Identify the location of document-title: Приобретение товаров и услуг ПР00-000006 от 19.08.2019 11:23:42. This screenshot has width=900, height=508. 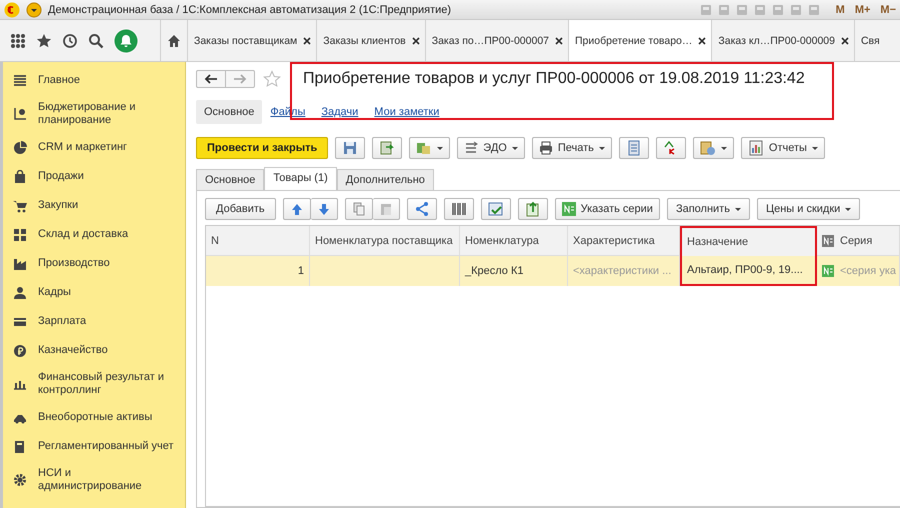
(554, 79).